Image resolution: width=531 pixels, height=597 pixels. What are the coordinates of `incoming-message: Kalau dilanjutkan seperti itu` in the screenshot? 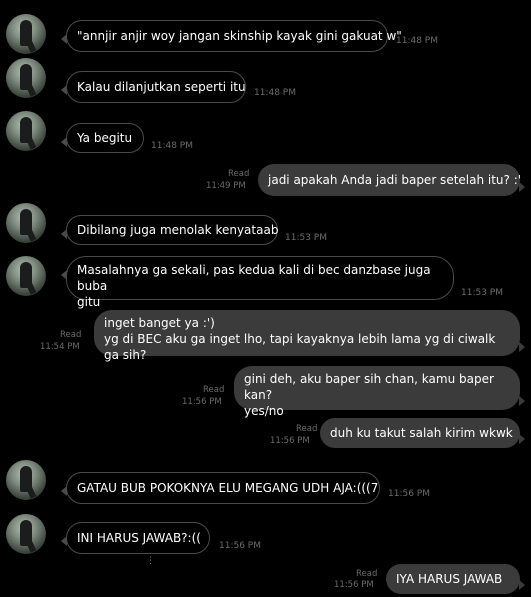 It's located at (153, 87).